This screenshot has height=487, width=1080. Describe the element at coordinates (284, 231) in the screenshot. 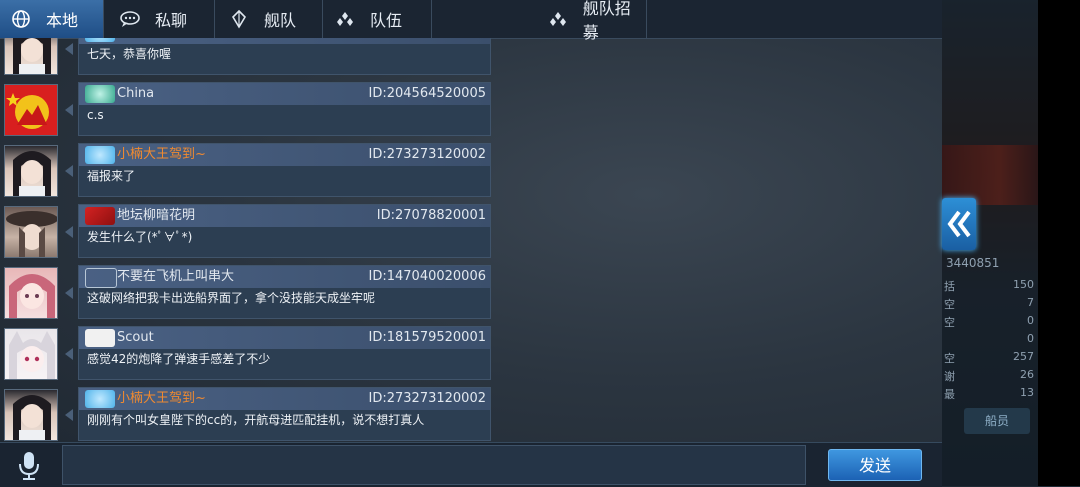

I see `message-bubble: 地坛柳暗花明 ID:27078820001 发生什么了(*ﾟ∀ﾟ*)` at that location.